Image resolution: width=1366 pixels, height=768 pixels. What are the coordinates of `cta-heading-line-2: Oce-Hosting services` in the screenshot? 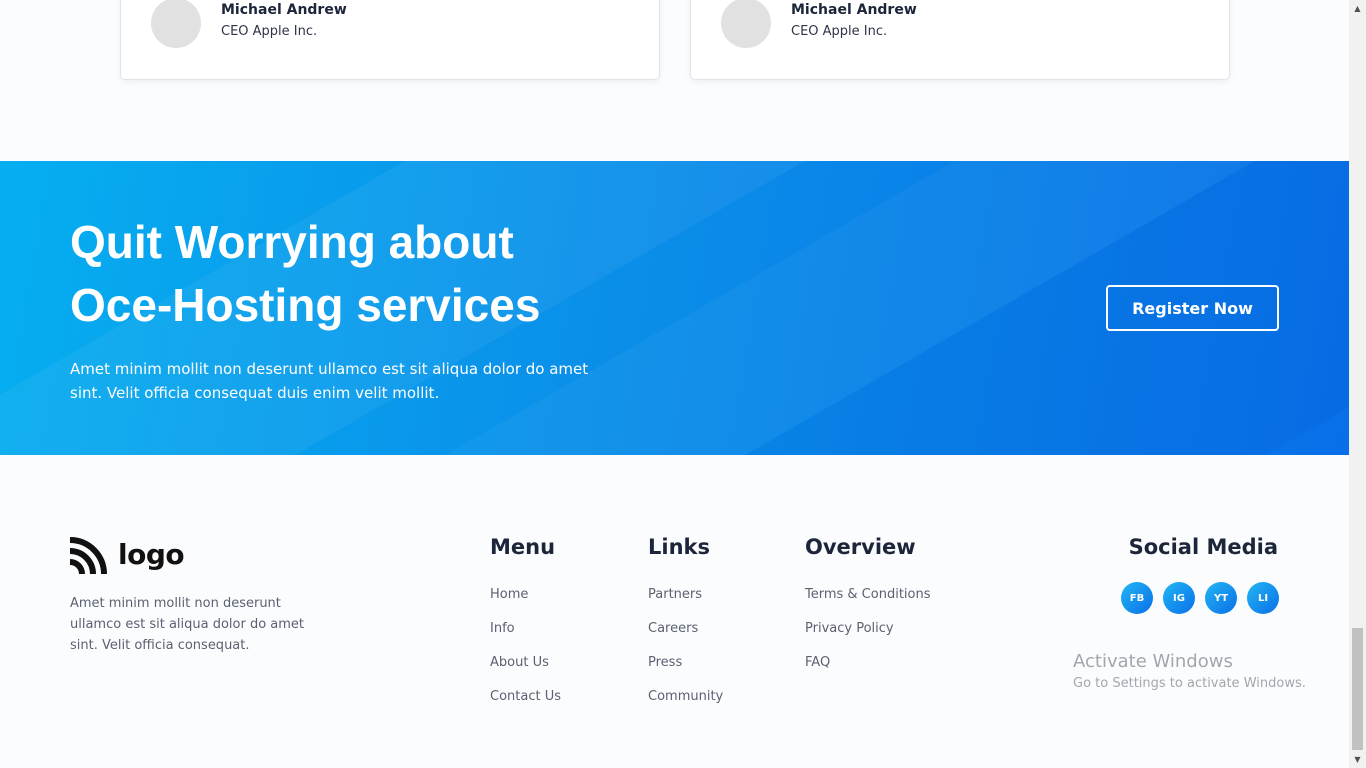 It's located at (305, 305).